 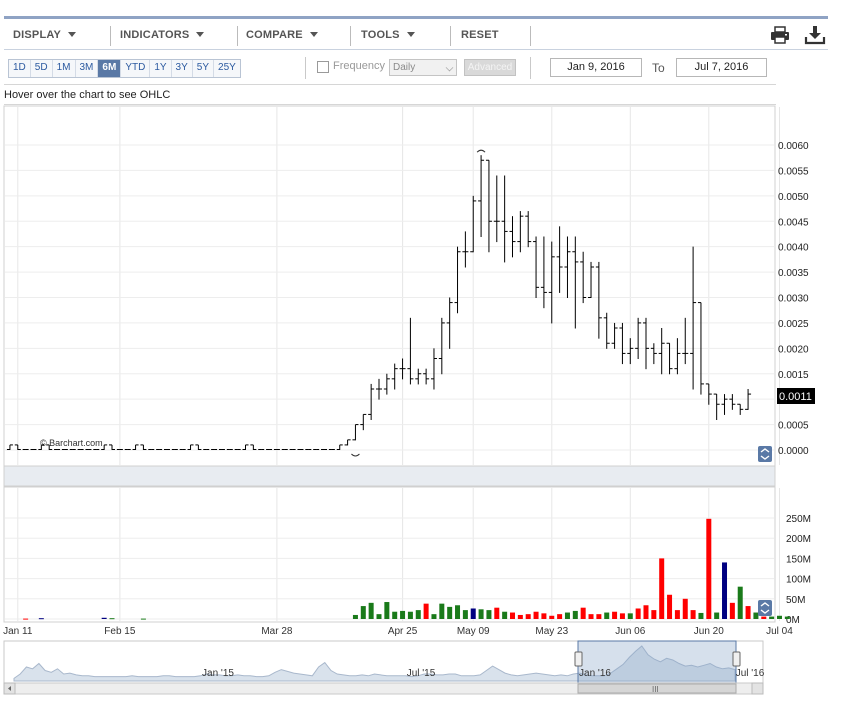 What do you see at coordinates (403, 631) in the screenshot?
I see `date-tick-label: Apr 25` at bounding box center [403, 631].